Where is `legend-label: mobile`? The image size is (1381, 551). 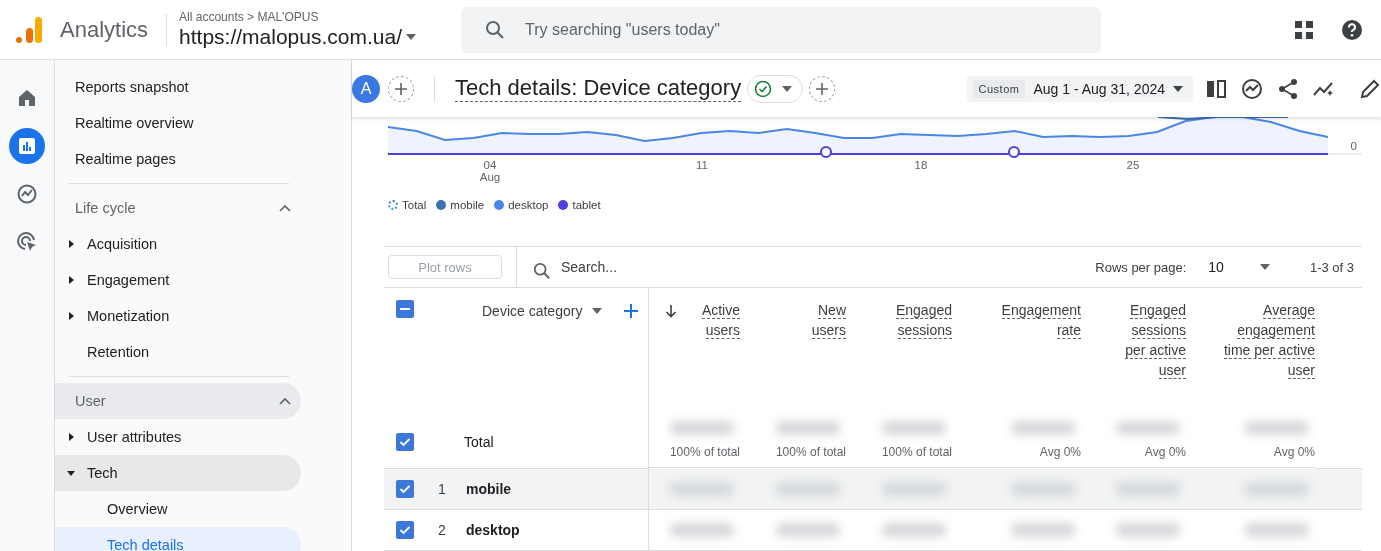 legend-label: mobile is located at coordinates (467, 205).